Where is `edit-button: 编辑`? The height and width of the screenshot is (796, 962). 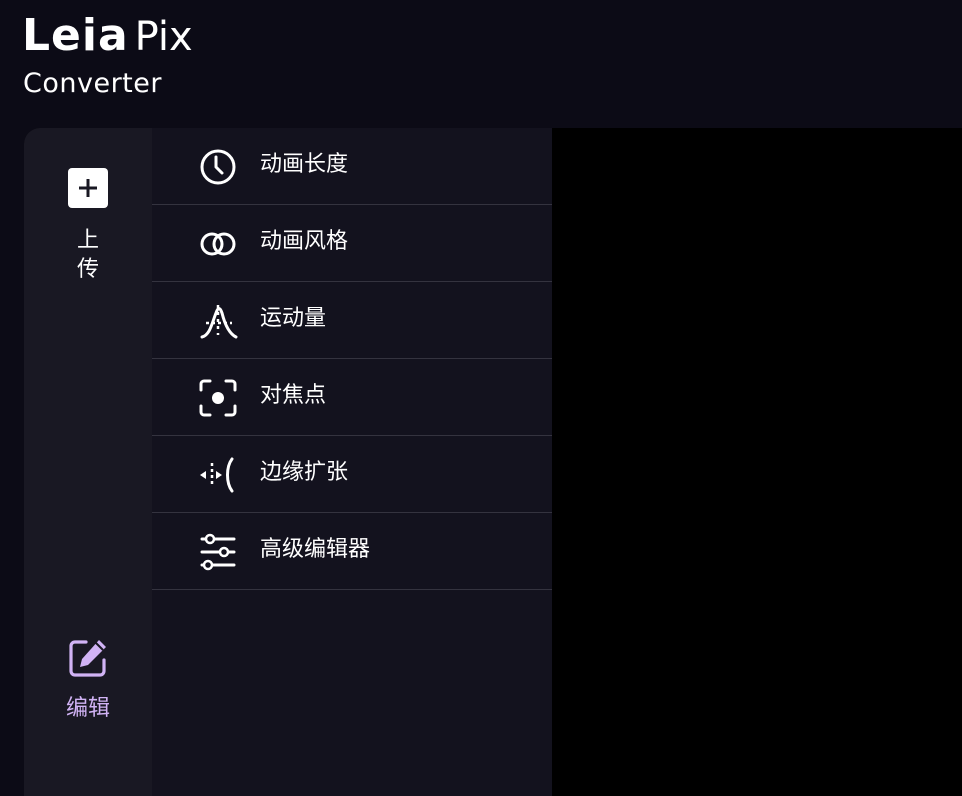
edit-button: 编辑 is located at coordinates (88, 691).